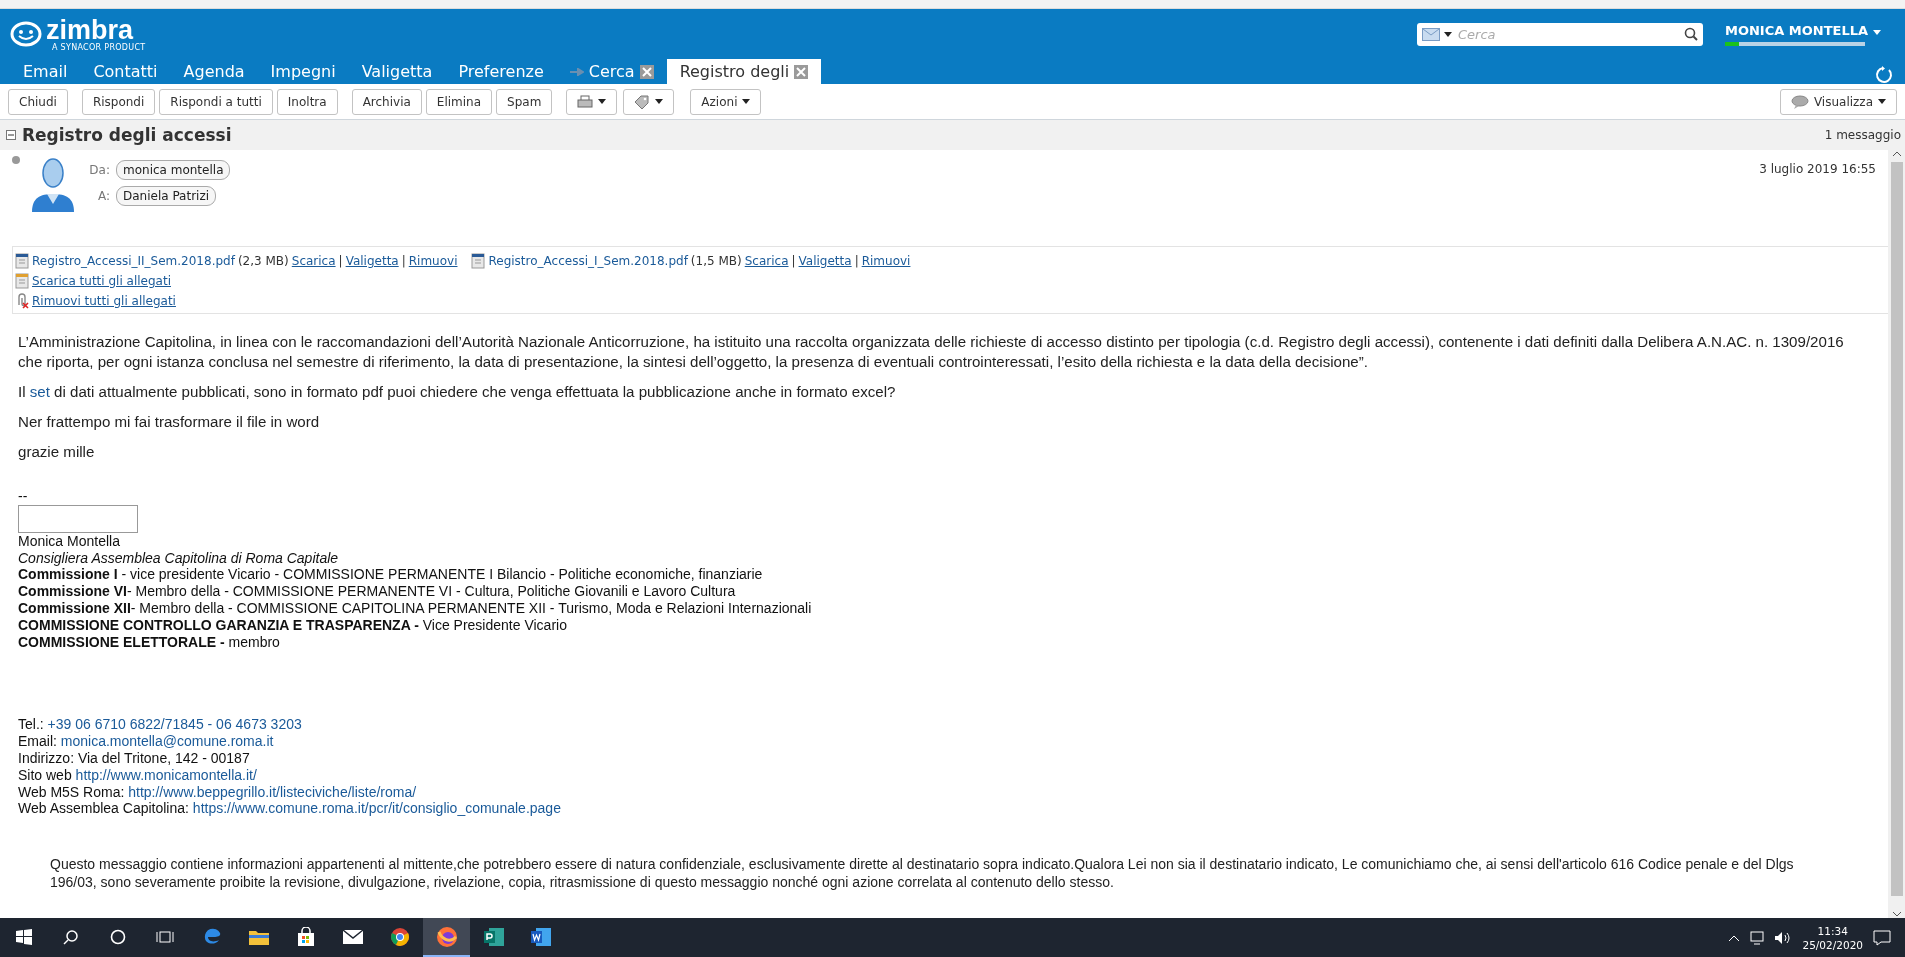 Image resolution: width=1905 pixels, height=957 pixels. I want to click on toolbar-button: Chiudi, so click(38, 101).